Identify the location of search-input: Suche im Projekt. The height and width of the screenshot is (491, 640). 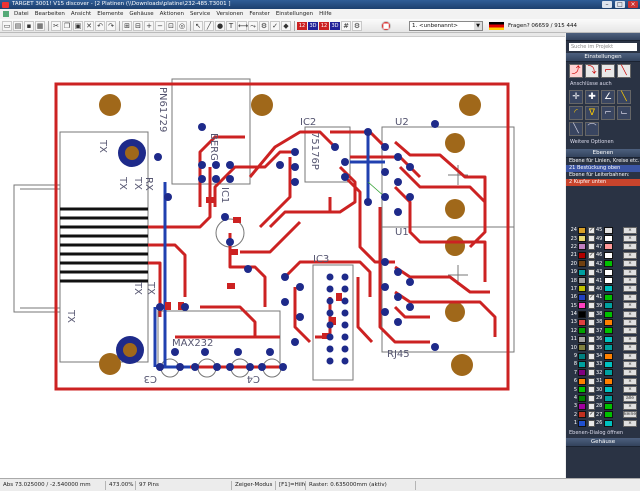
(603, 47).